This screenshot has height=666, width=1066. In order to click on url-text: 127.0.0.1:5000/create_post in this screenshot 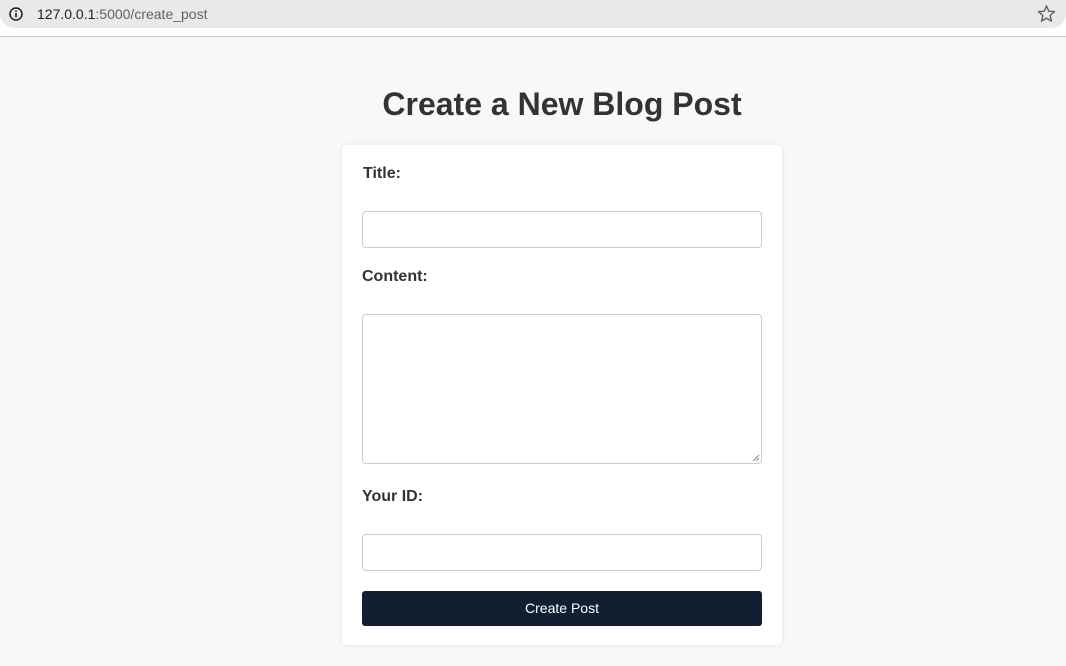, I will do `click(122, 14)`.